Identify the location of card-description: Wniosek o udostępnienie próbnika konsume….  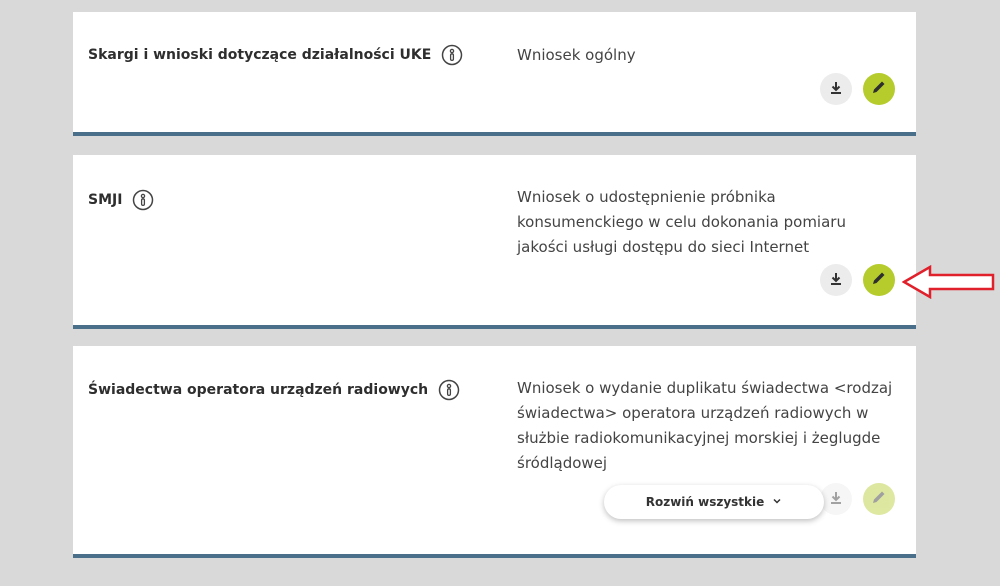
(681, 222).